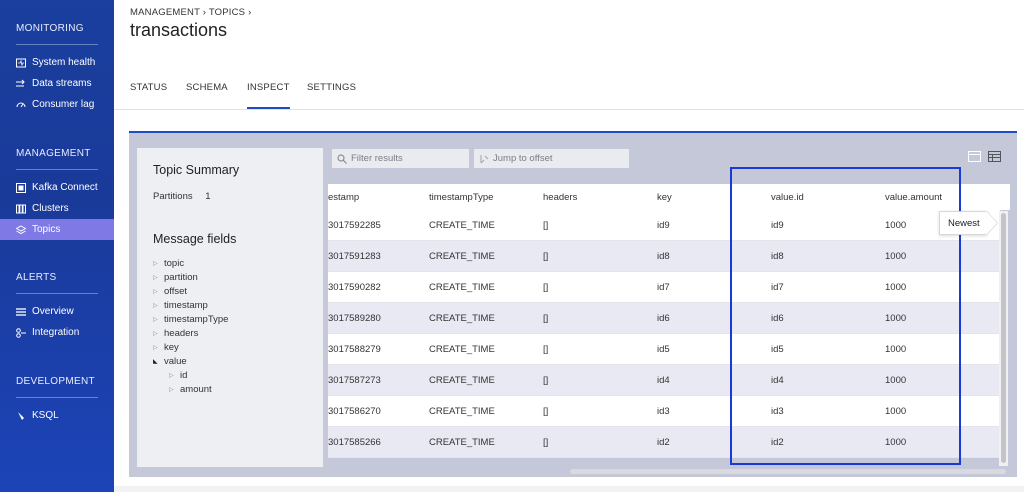  What do you see at coordinates (190, 389) in the screenshot?
I see `field-value-amount: ▷ amount` at bounding box center [190, 389].